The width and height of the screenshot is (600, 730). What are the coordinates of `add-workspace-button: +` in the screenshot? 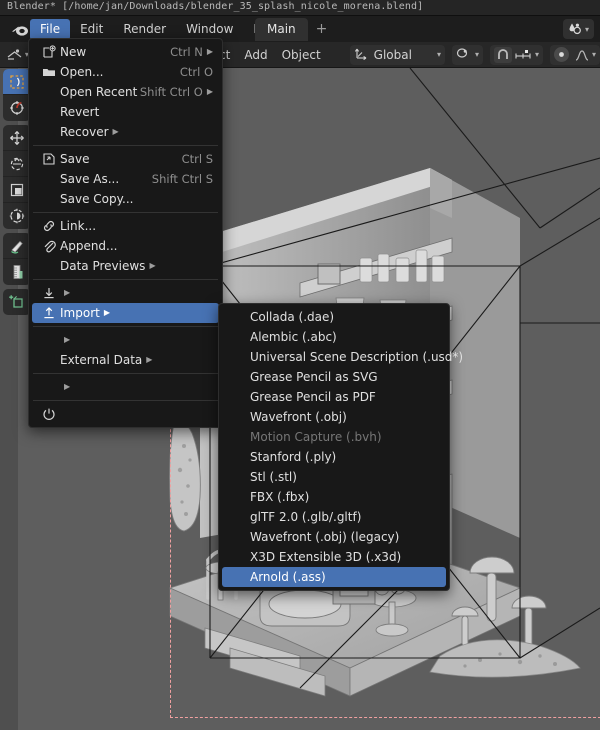 It's located at (322, 29).